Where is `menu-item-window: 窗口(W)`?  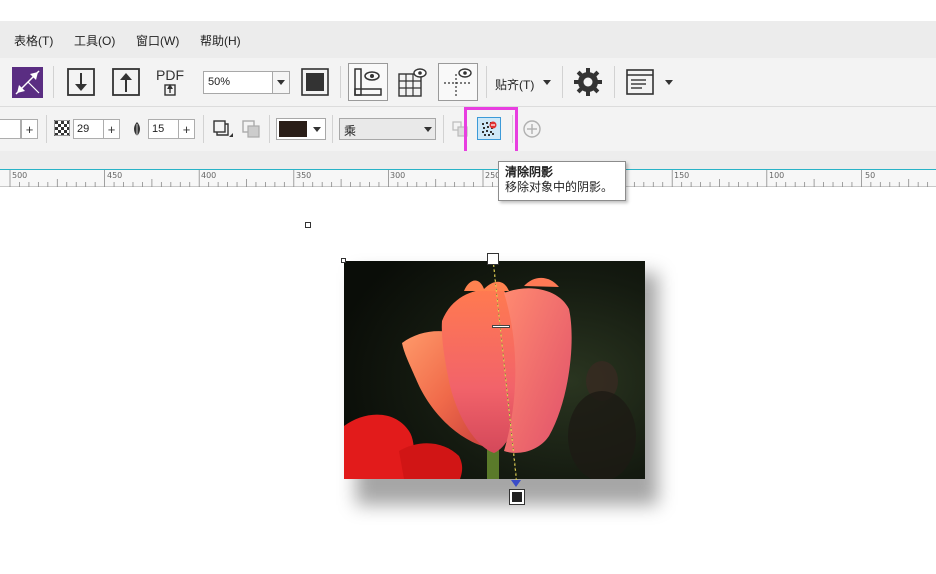
menu-item-window: 窗口(W) is located at coordinates (157, 40).